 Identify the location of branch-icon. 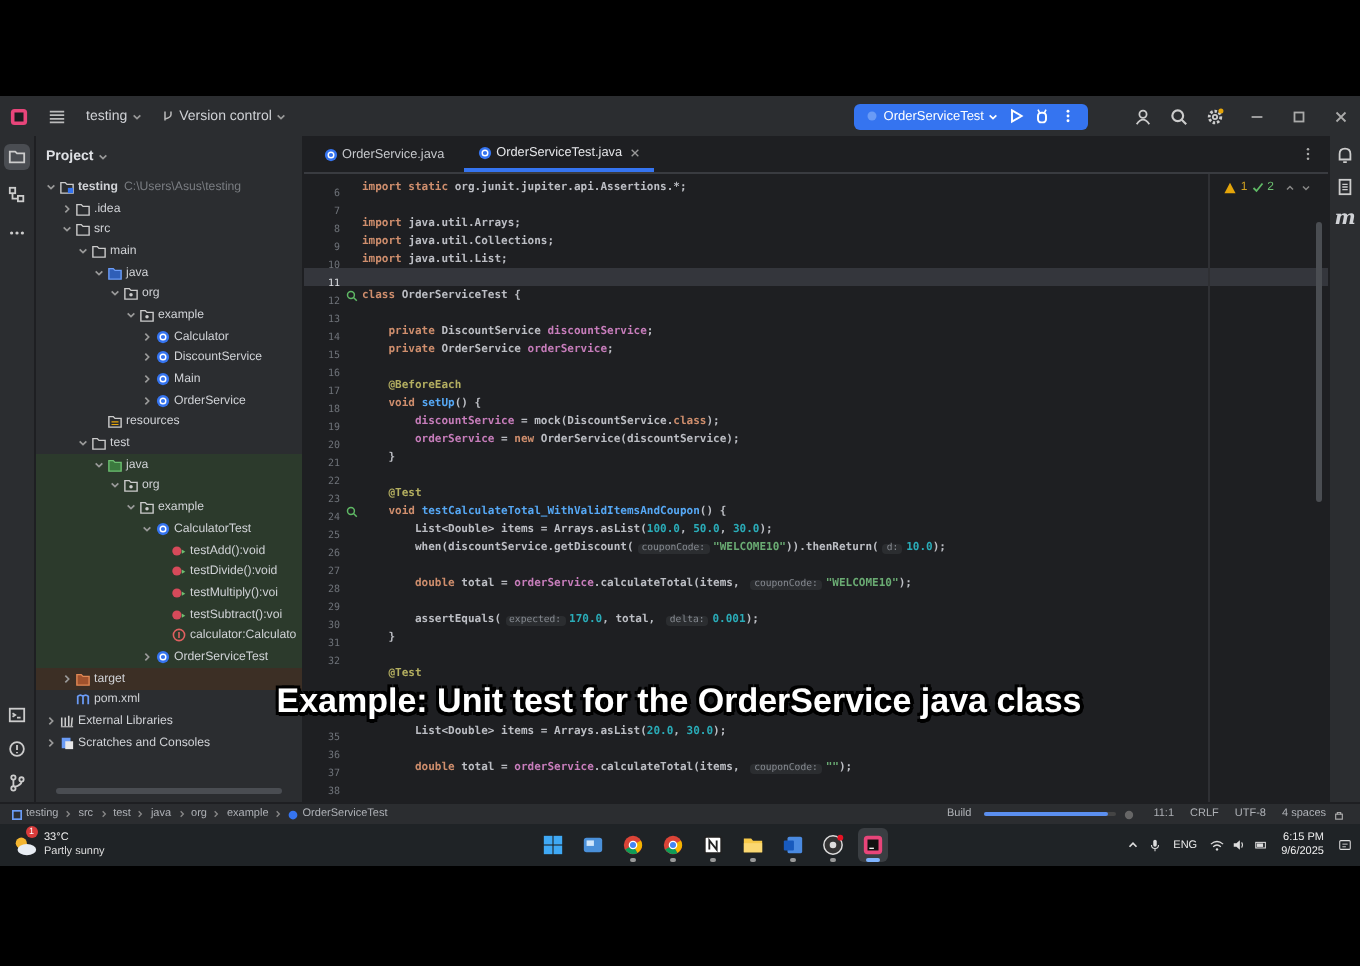
(167, 116).